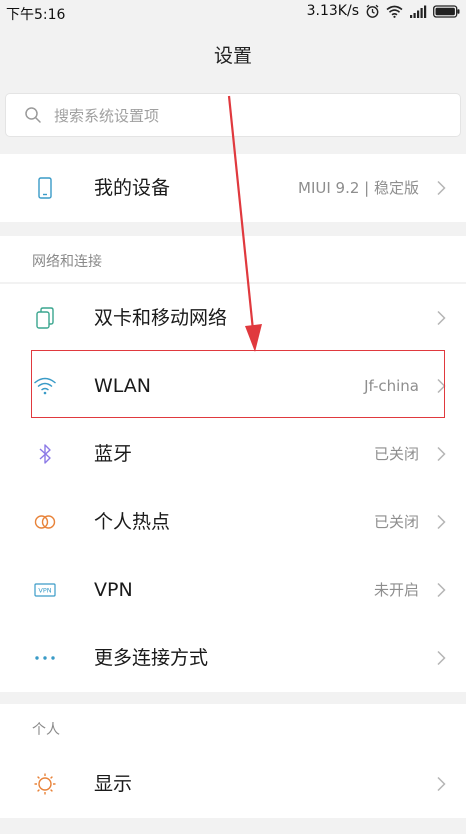 The width and height of the screenshot is (466, 834). What do you see at coordinates (238, 384) in the screenshot?
I see `wlan-highlight-box` at bounding box center [238, 384].